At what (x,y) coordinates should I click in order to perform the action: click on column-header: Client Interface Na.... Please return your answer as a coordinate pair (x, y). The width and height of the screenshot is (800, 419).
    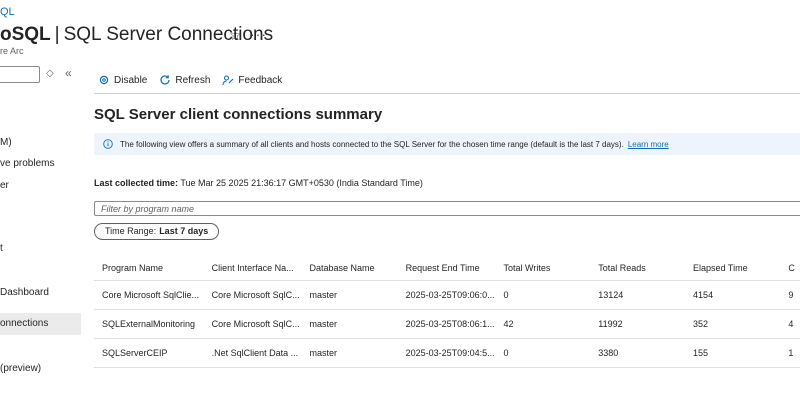
    Looking at the image, I should click on (252, 268).